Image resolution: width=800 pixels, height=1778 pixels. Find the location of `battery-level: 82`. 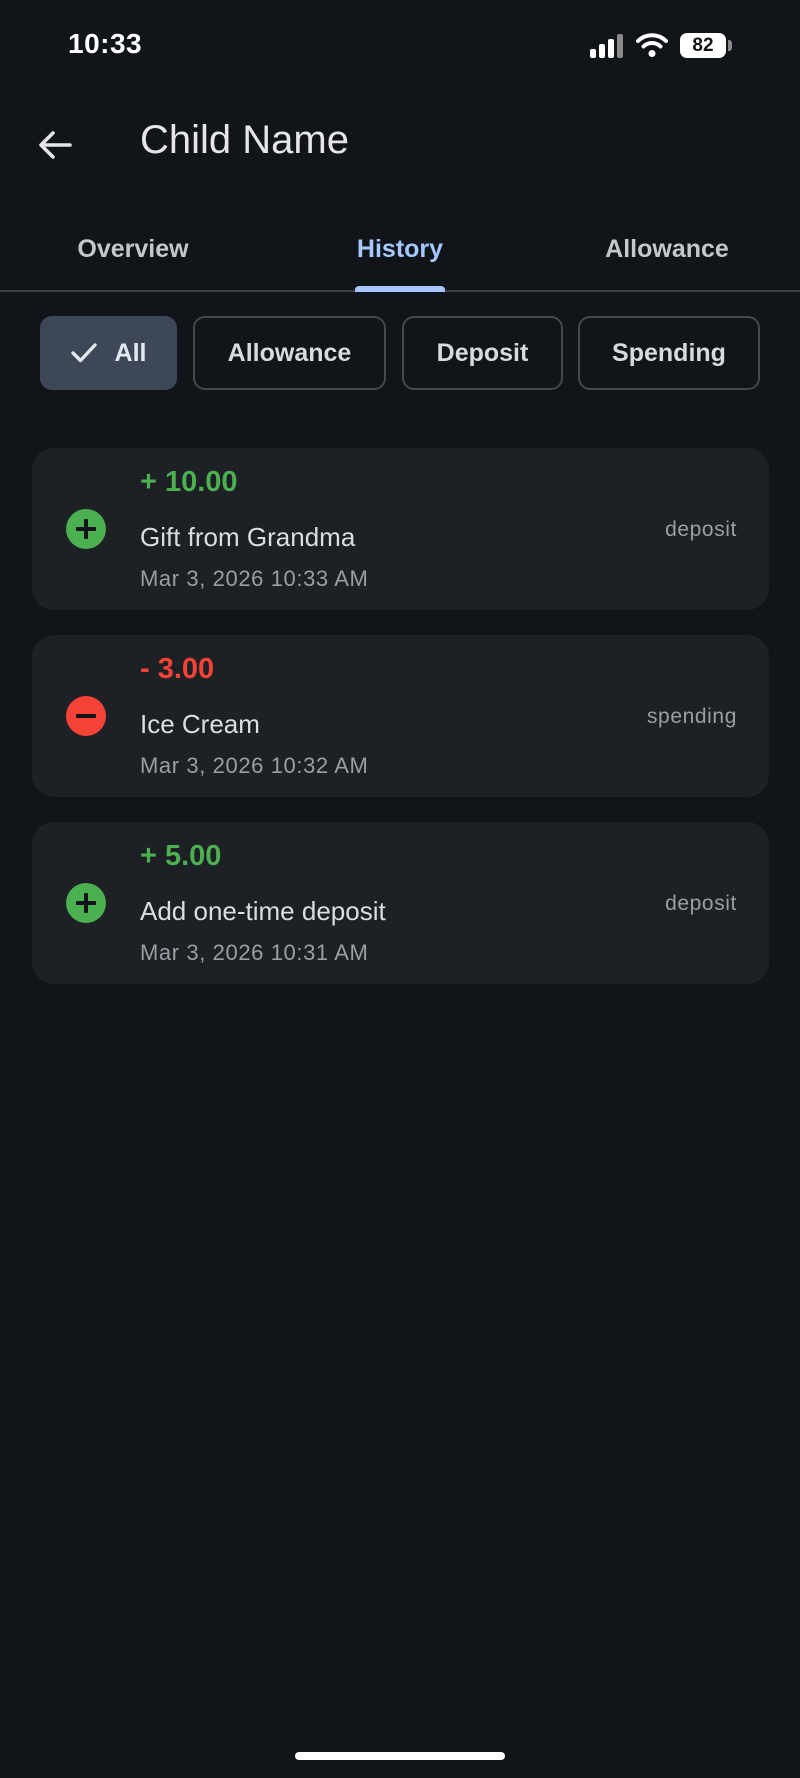

battery-level: 82 is located at coordinates (703, 45).